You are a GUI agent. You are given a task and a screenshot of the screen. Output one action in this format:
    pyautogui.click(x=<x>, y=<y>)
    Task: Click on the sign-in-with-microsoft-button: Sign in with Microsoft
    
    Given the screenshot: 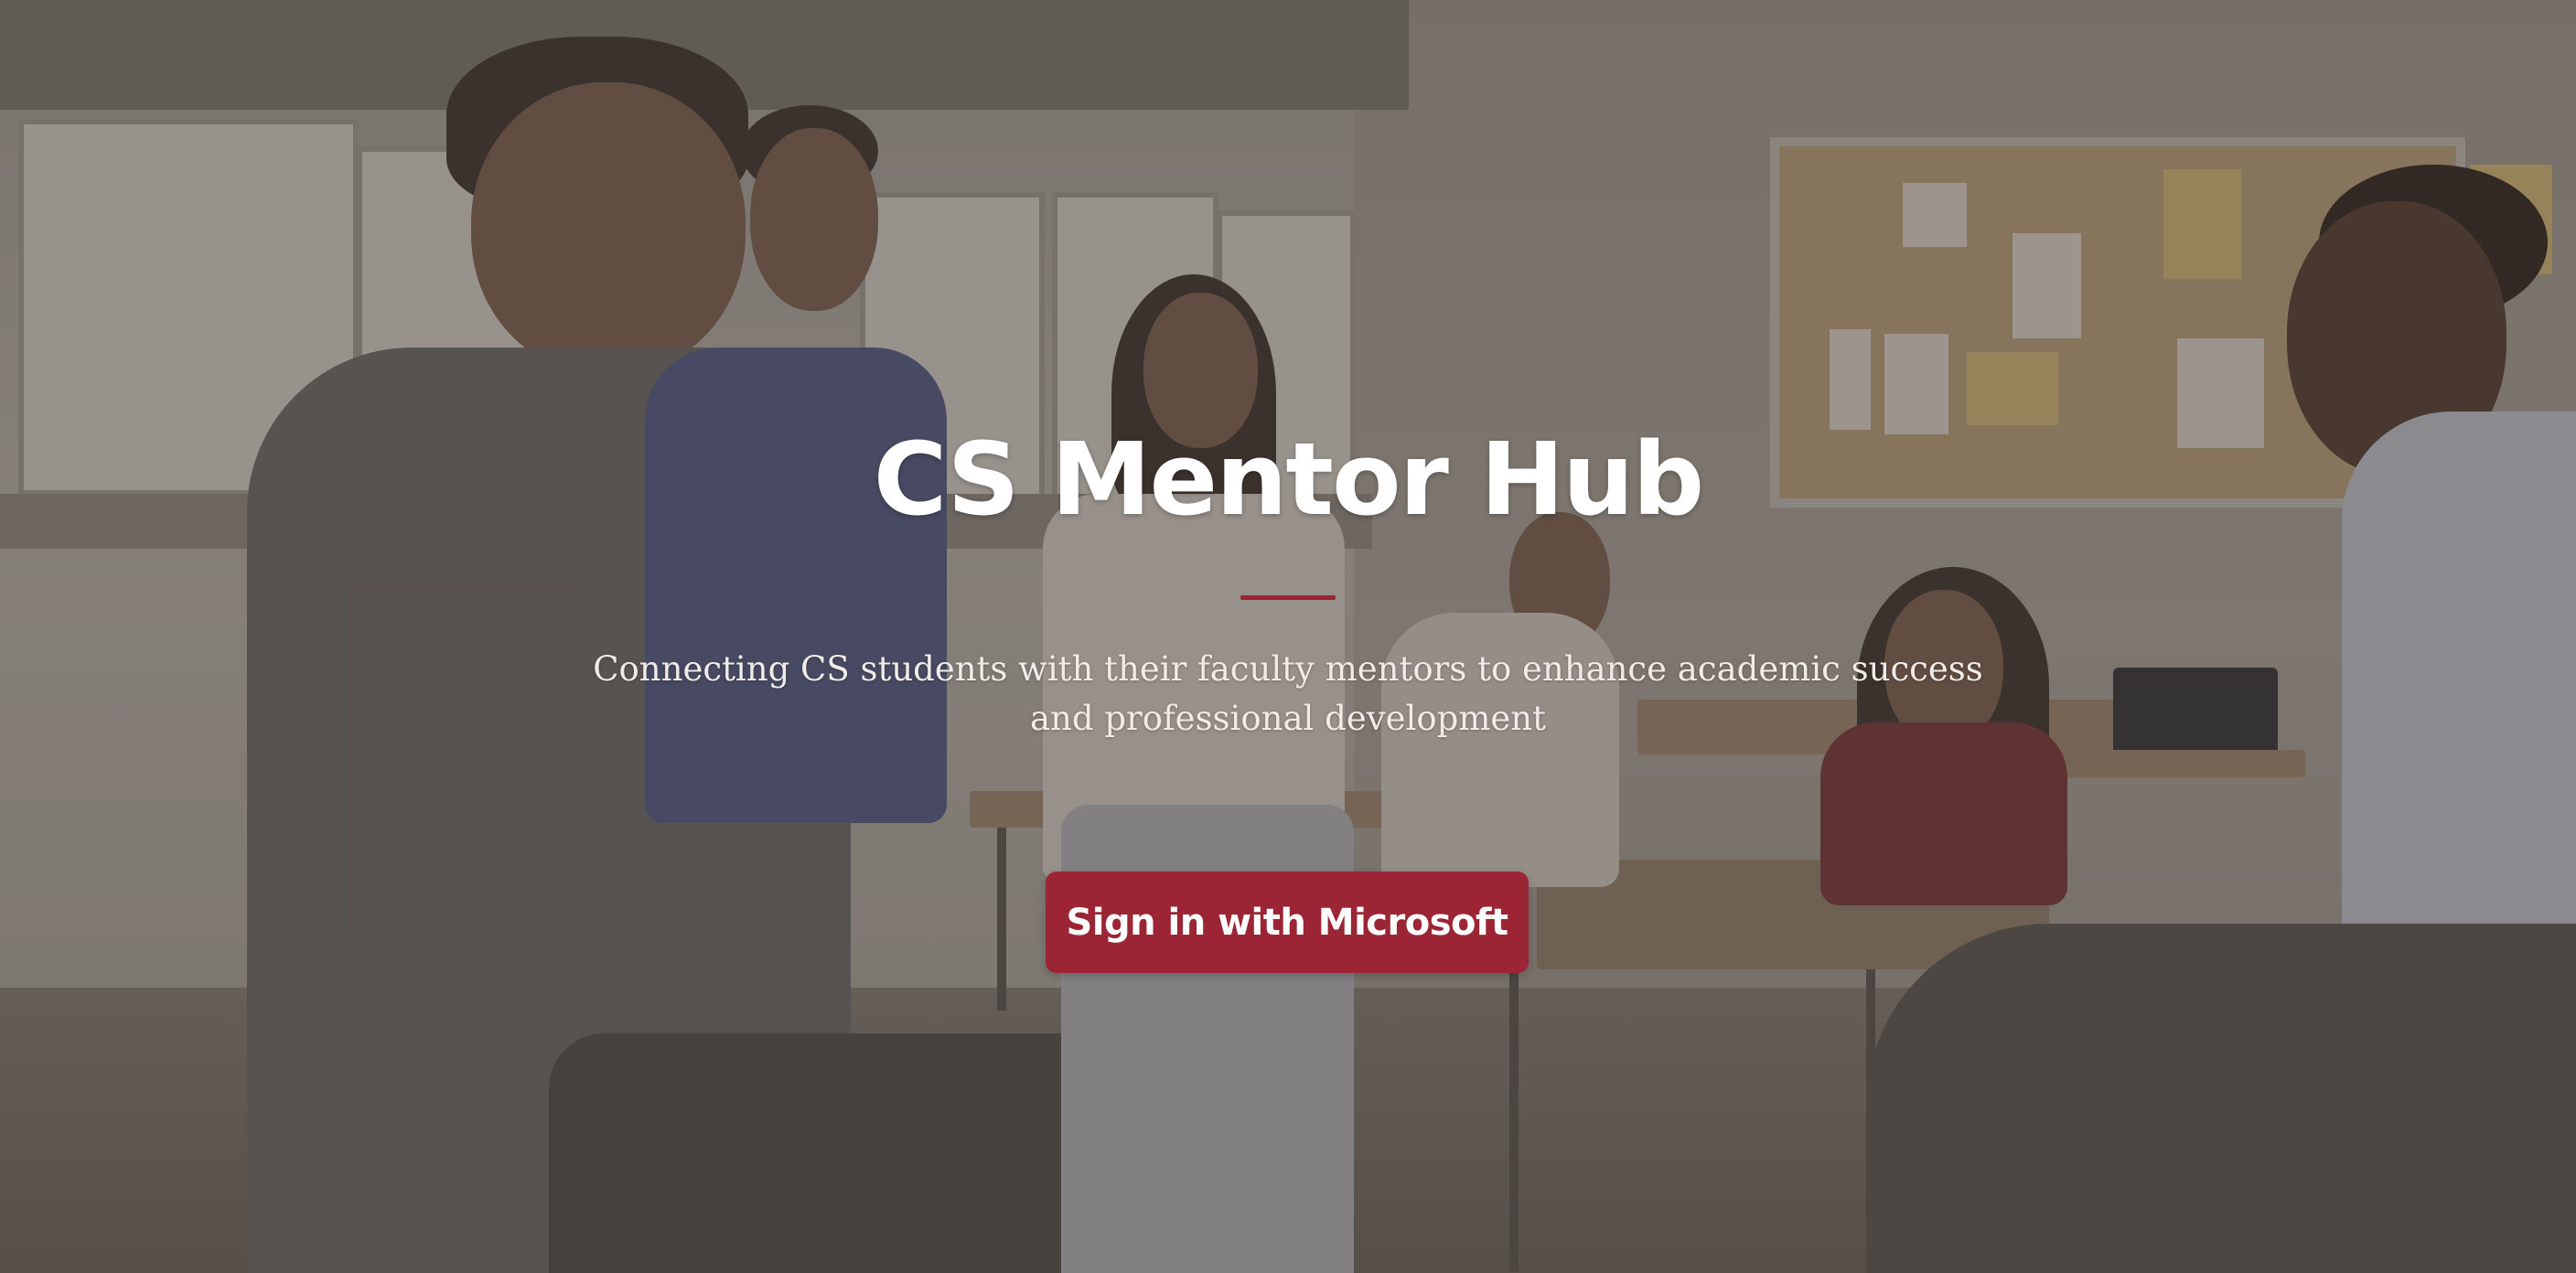 What is the action you would take?
    pyautogui.click(x=1288, y=922)
    